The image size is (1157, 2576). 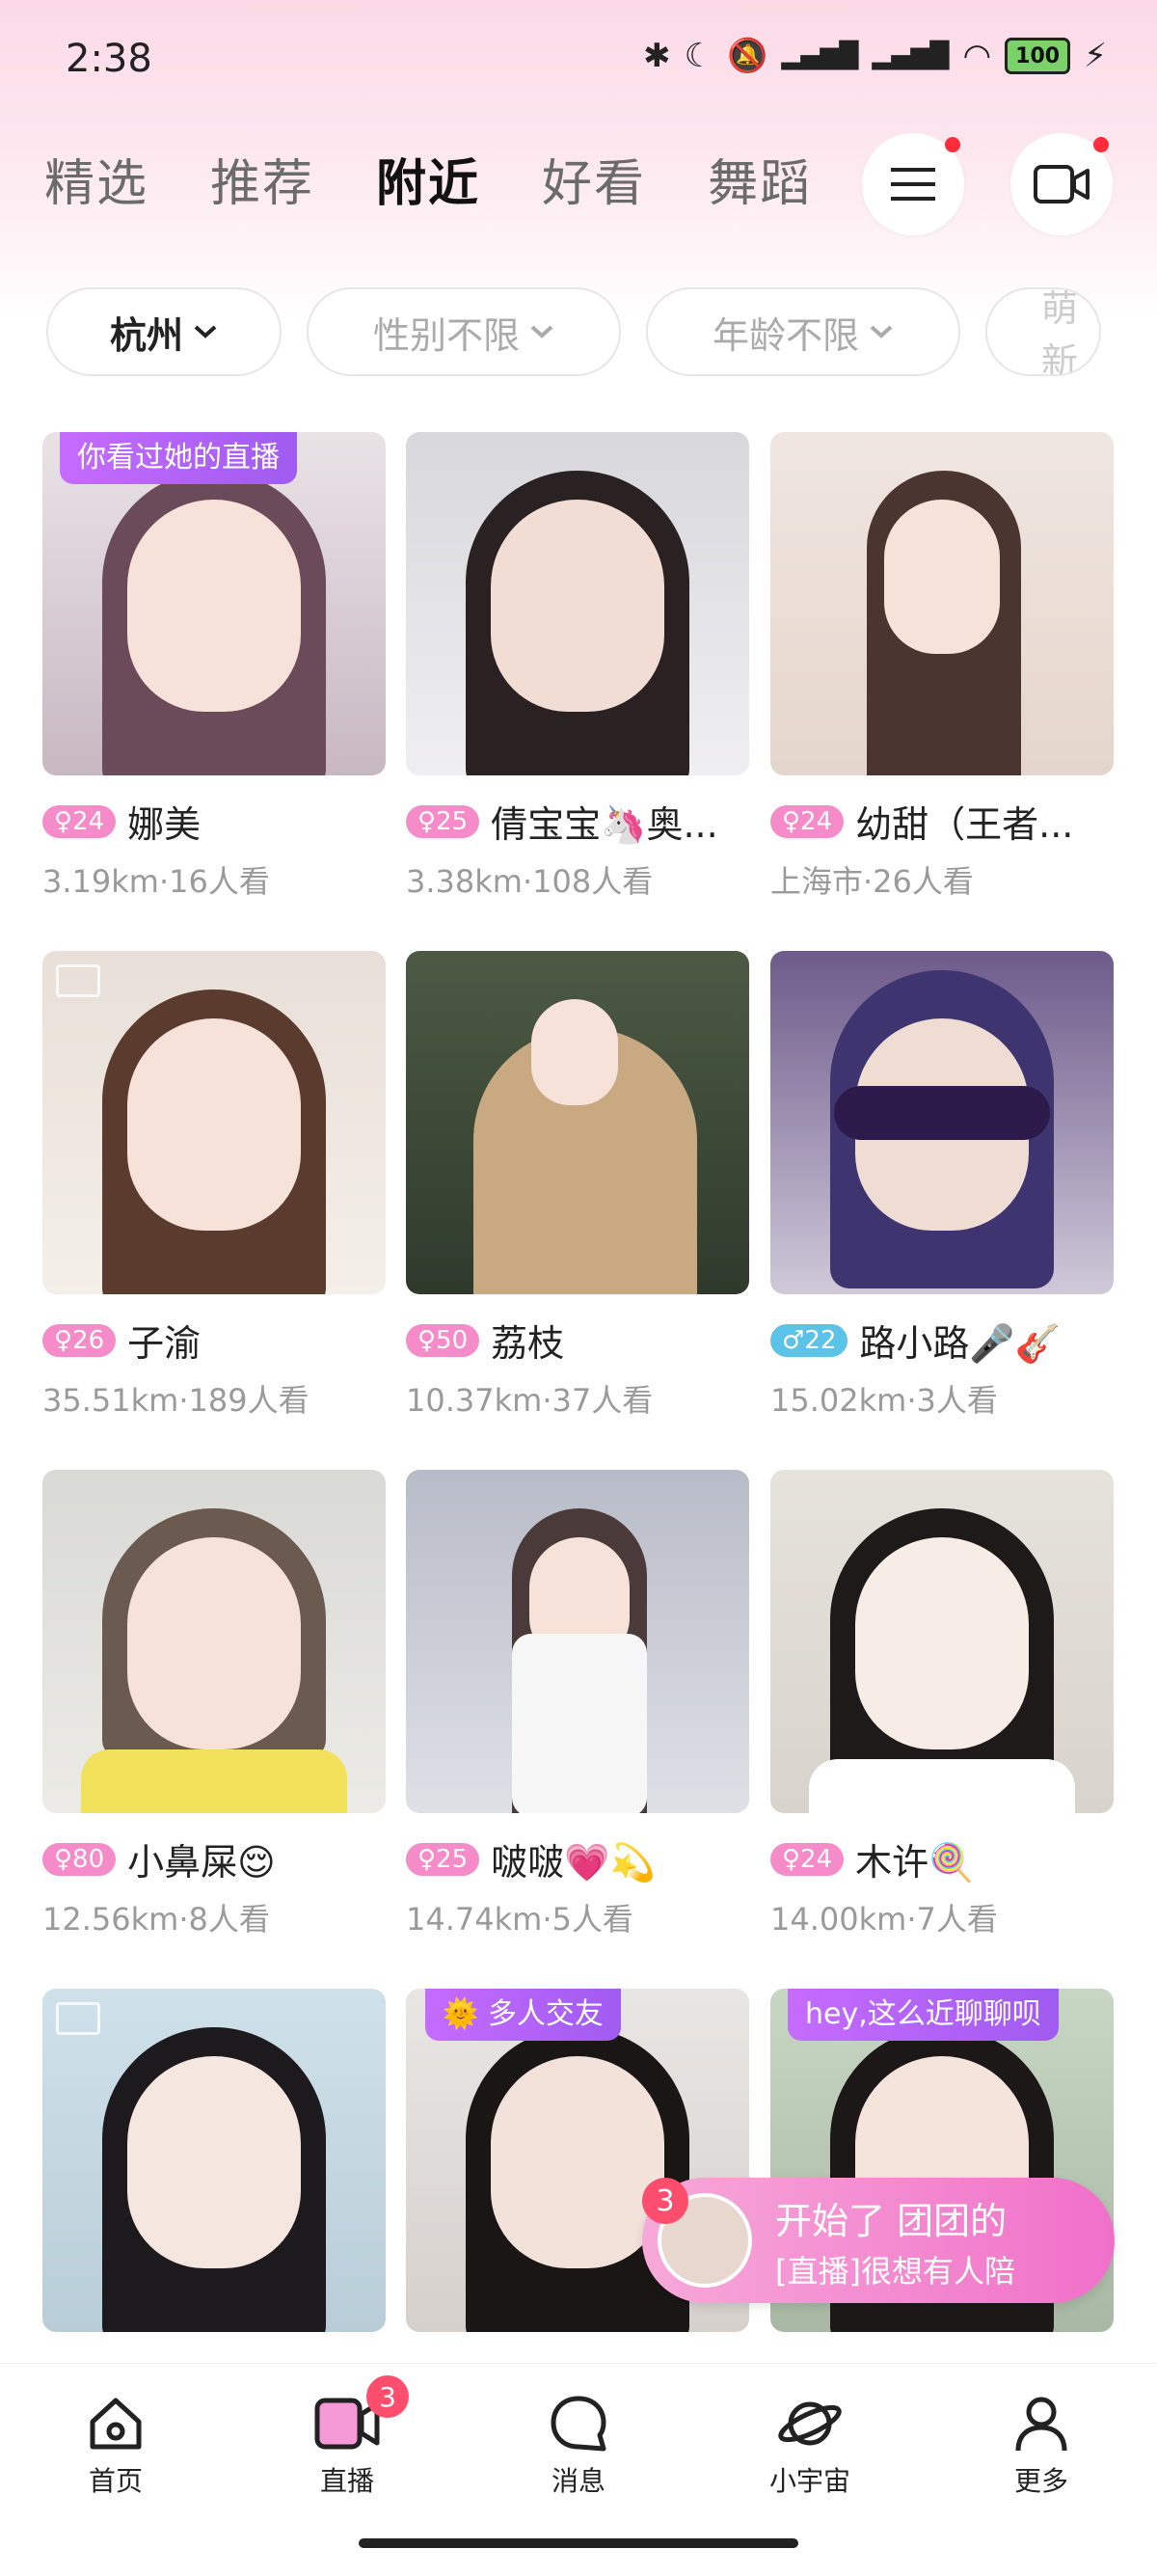 I want to click on stream-info: 3.19km·16人看, so click(x=156, y=881).